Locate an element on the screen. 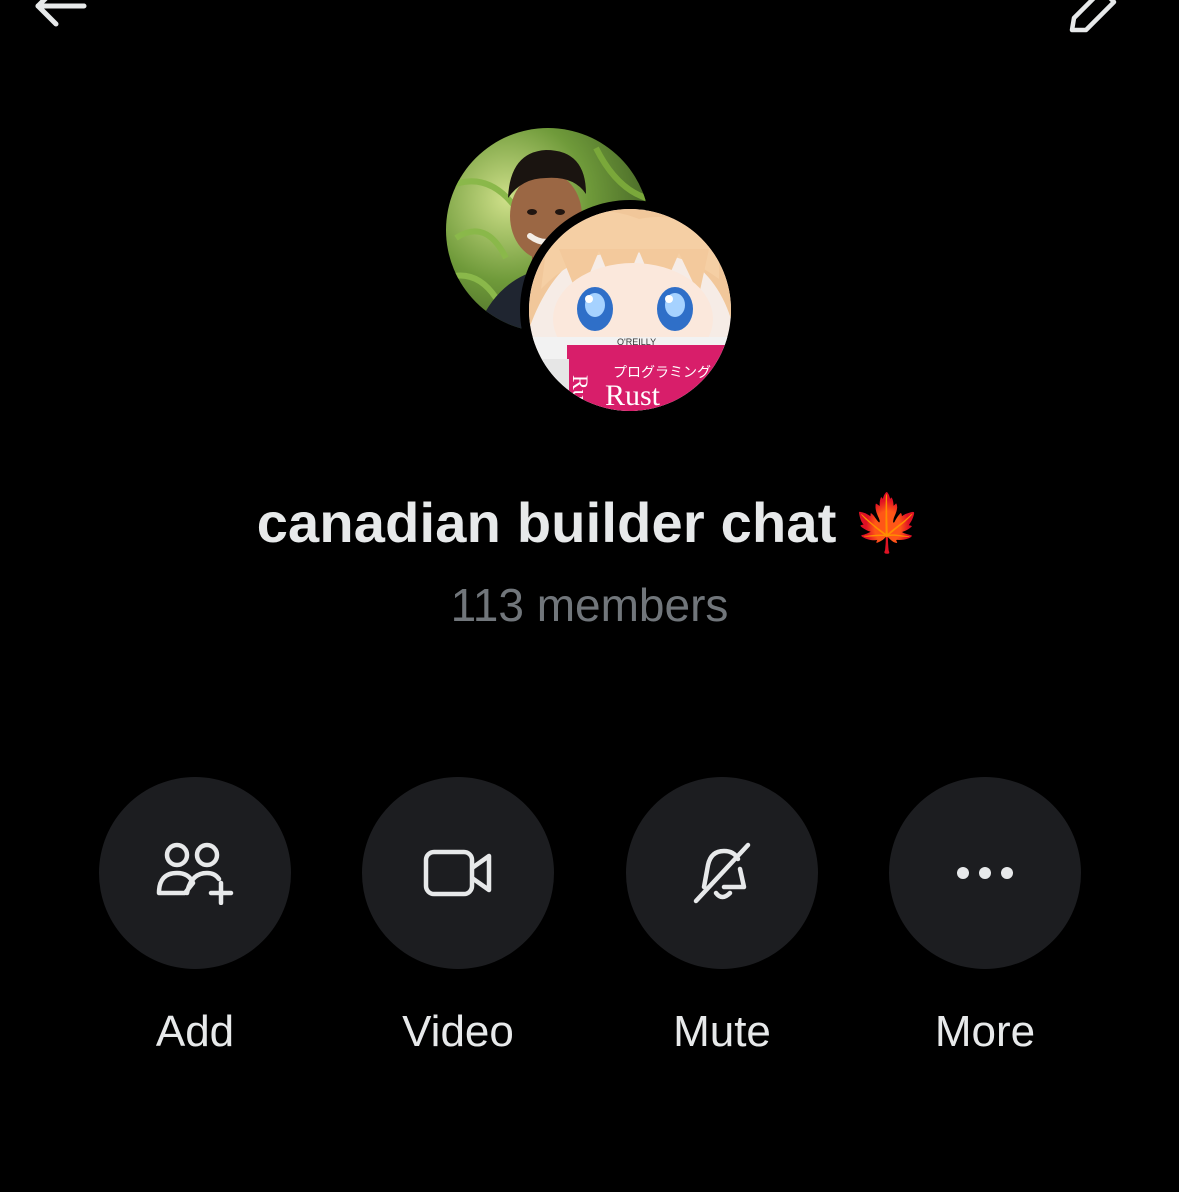  bell-off-icon is located at coordinates (722, 873).